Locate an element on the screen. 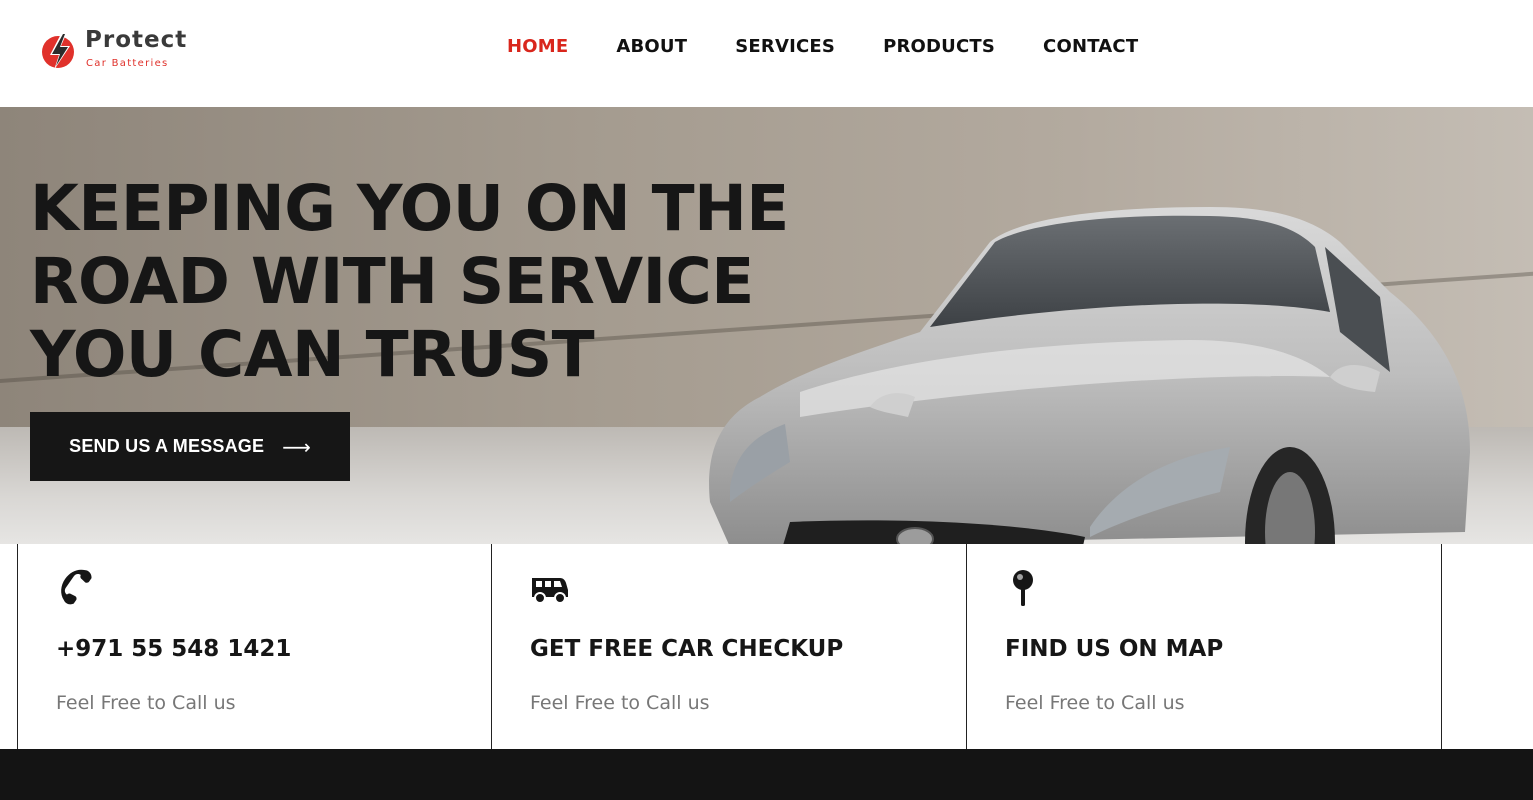 The height and width of the screenshot is (800, 1533). hero-title-line-2: ROAD WITH SERVICE is located at coordinates (392, 281).